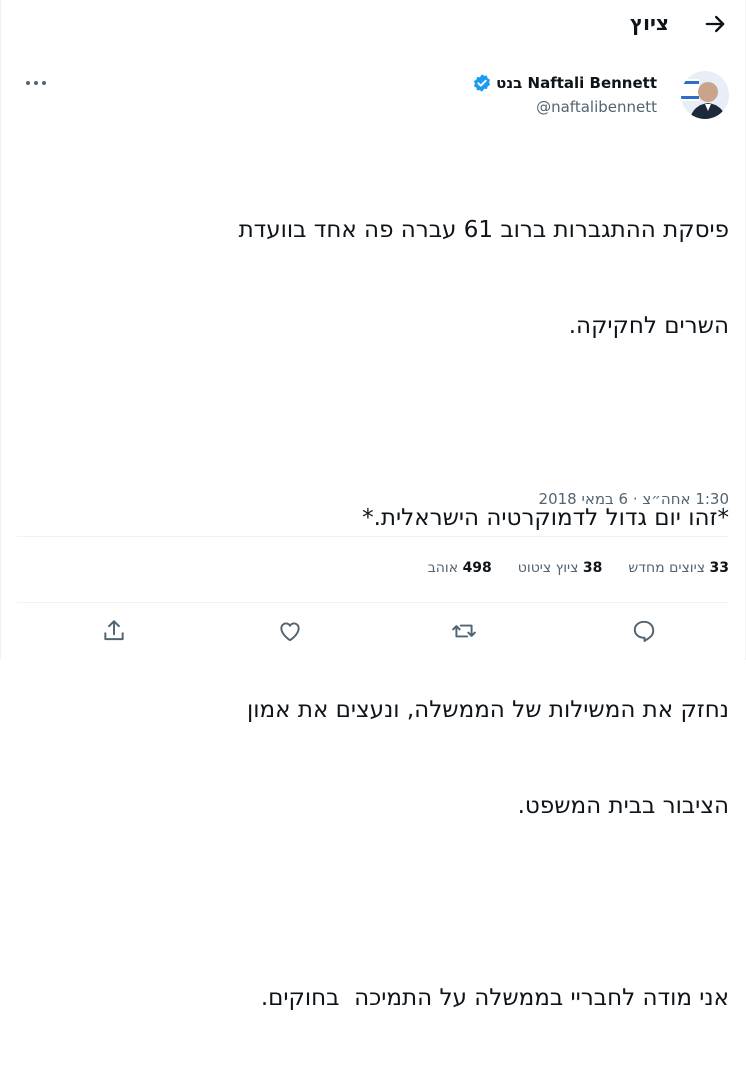  I want to click on quote-tweets-count: 38, so click(592, 568).